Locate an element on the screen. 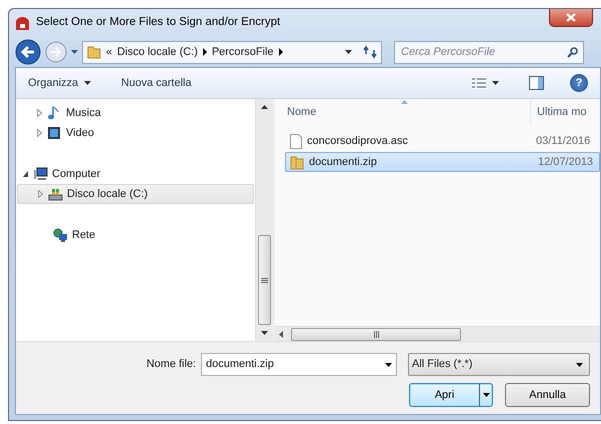 This screenshot has width=601, height=424. view-options-button is located at coordinates (485, 83).